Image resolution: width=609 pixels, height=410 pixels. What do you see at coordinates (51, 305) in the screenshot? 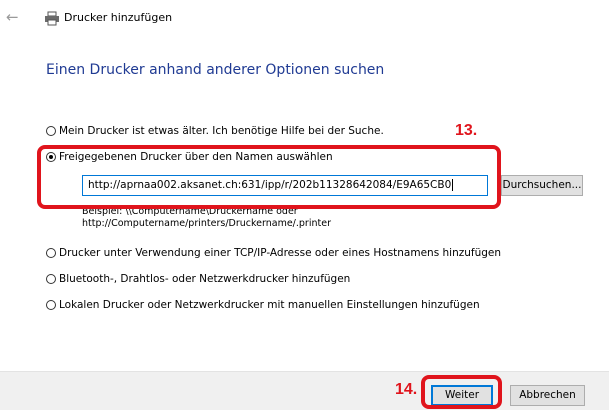
I see `radio-local-manual` at bounding box center [51, 305].